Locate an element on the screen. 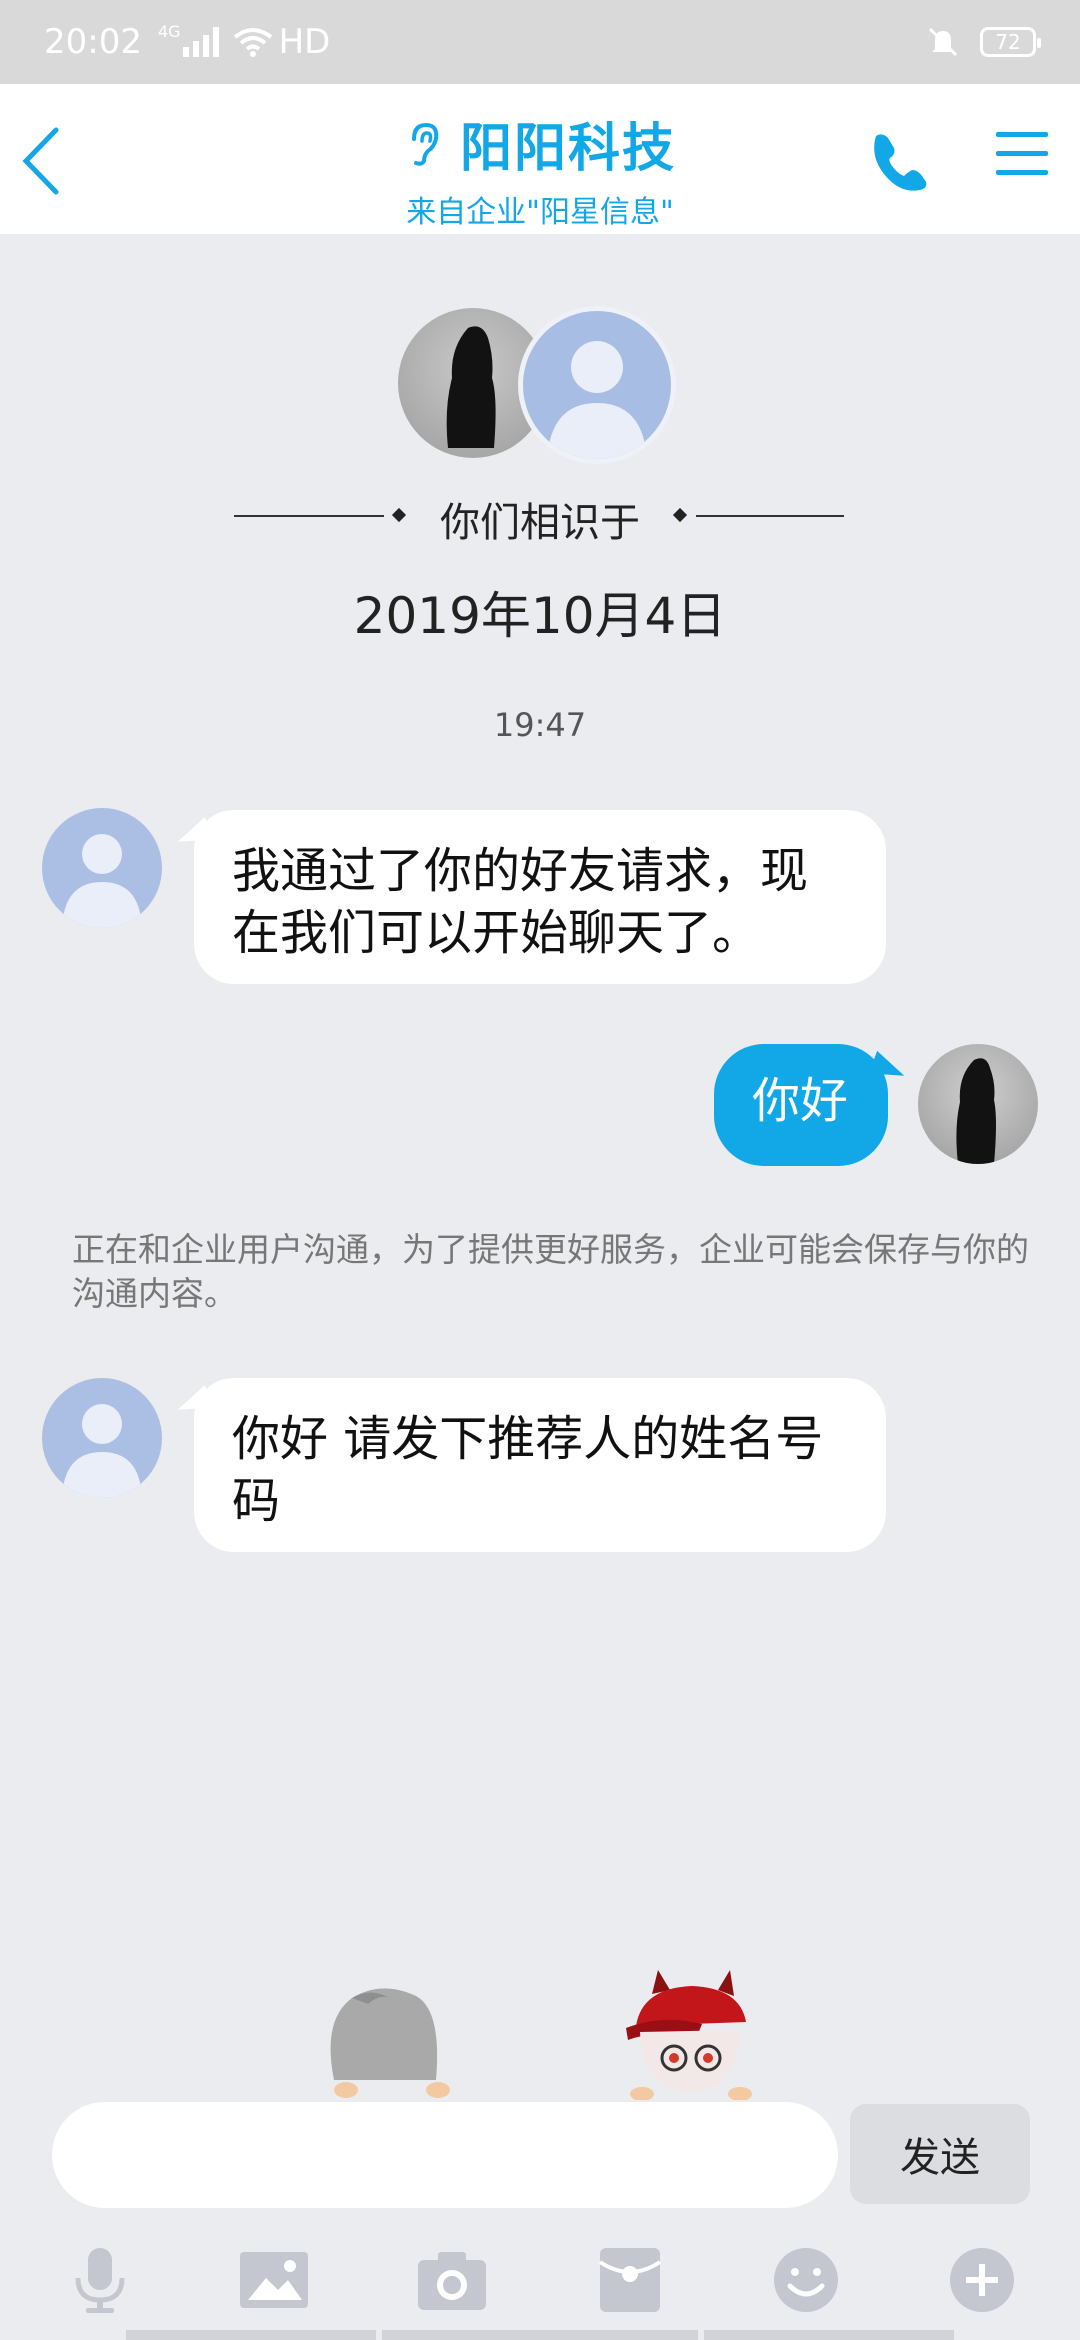  message-bubble-incoming: 我通过了你的好友请求，现在我们可以开始聊天了。 is located at coordinates (540, 897).